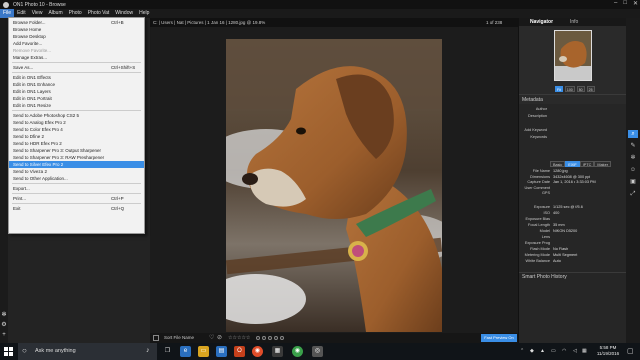 The width and height of the screenshot is (640, 360). I want to click on file-menu-item: Edit in ON1 Portrait, so click(76, 98).